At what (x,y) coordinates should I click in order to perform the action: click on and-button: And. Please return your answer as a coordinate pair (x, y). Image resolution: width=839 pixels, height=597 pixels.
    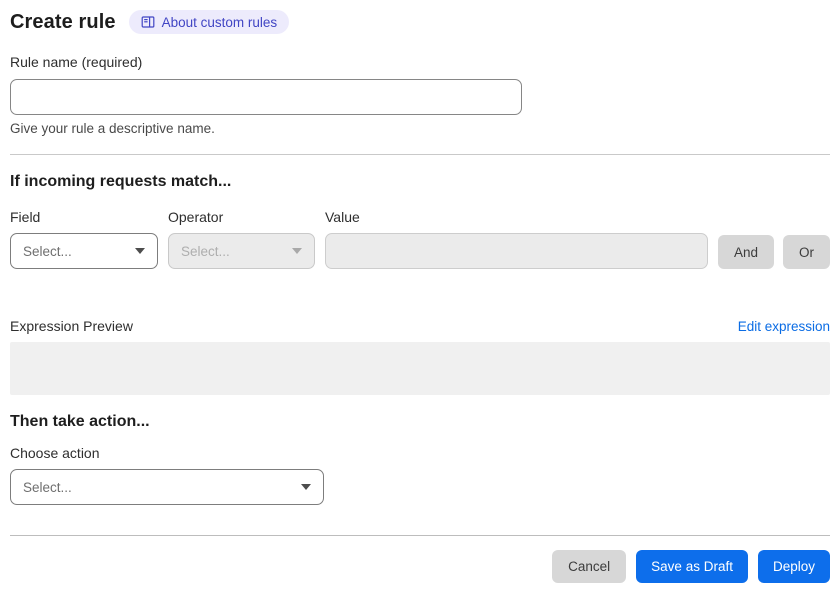
    Looking at the image, I should click on (745, 252).